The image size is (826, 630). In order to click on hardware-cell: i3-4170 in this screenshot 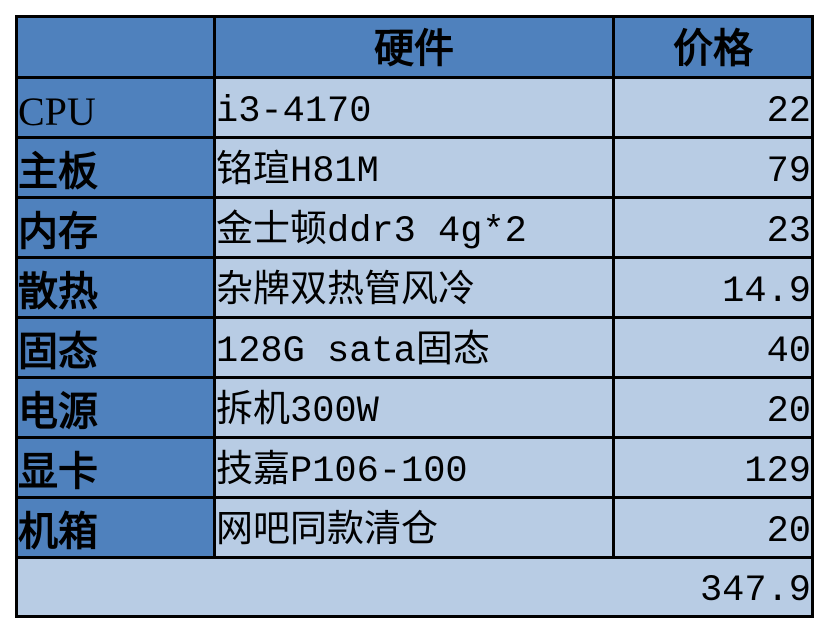, I will do `click(414, 107)`.